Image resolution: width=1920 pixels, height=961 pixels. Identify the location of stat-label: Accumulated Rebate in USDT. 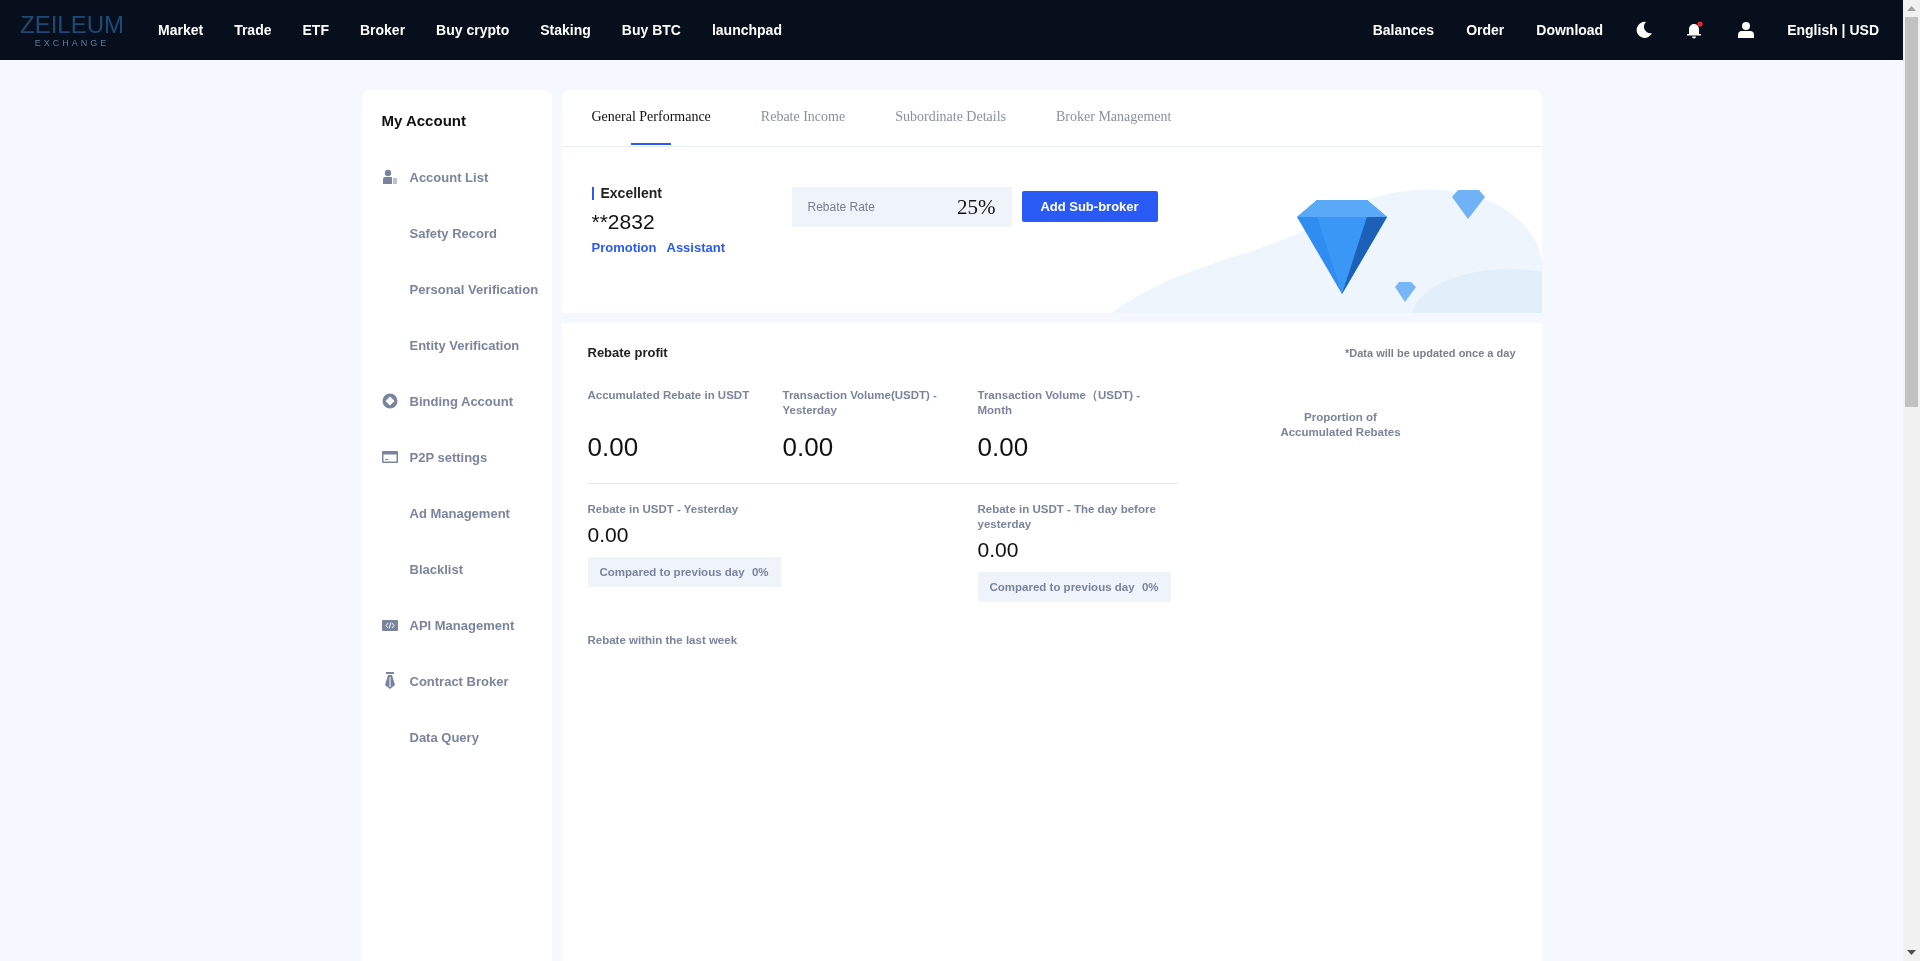
(669, 395).